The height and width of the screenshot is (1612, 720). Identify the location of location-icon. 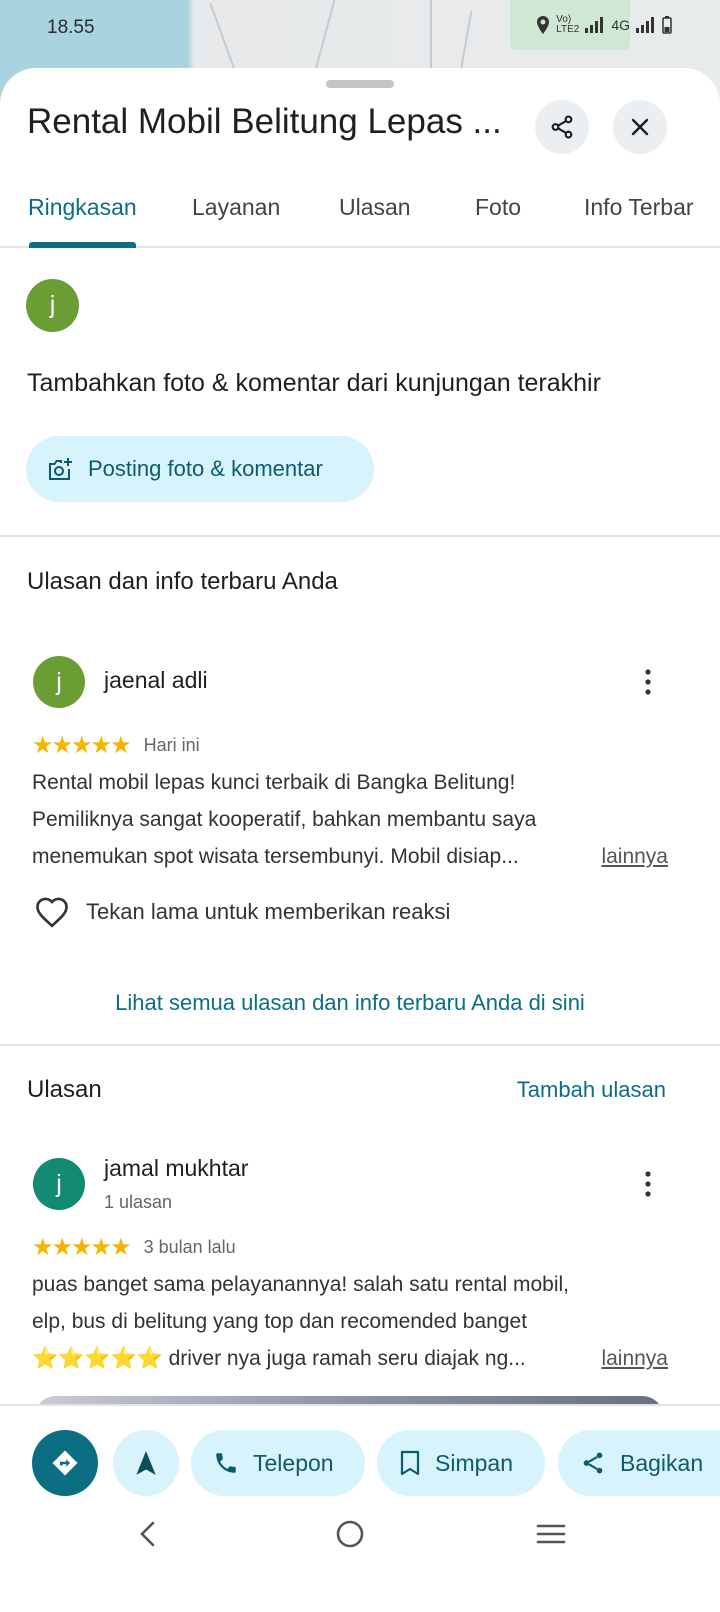
(543, 25).